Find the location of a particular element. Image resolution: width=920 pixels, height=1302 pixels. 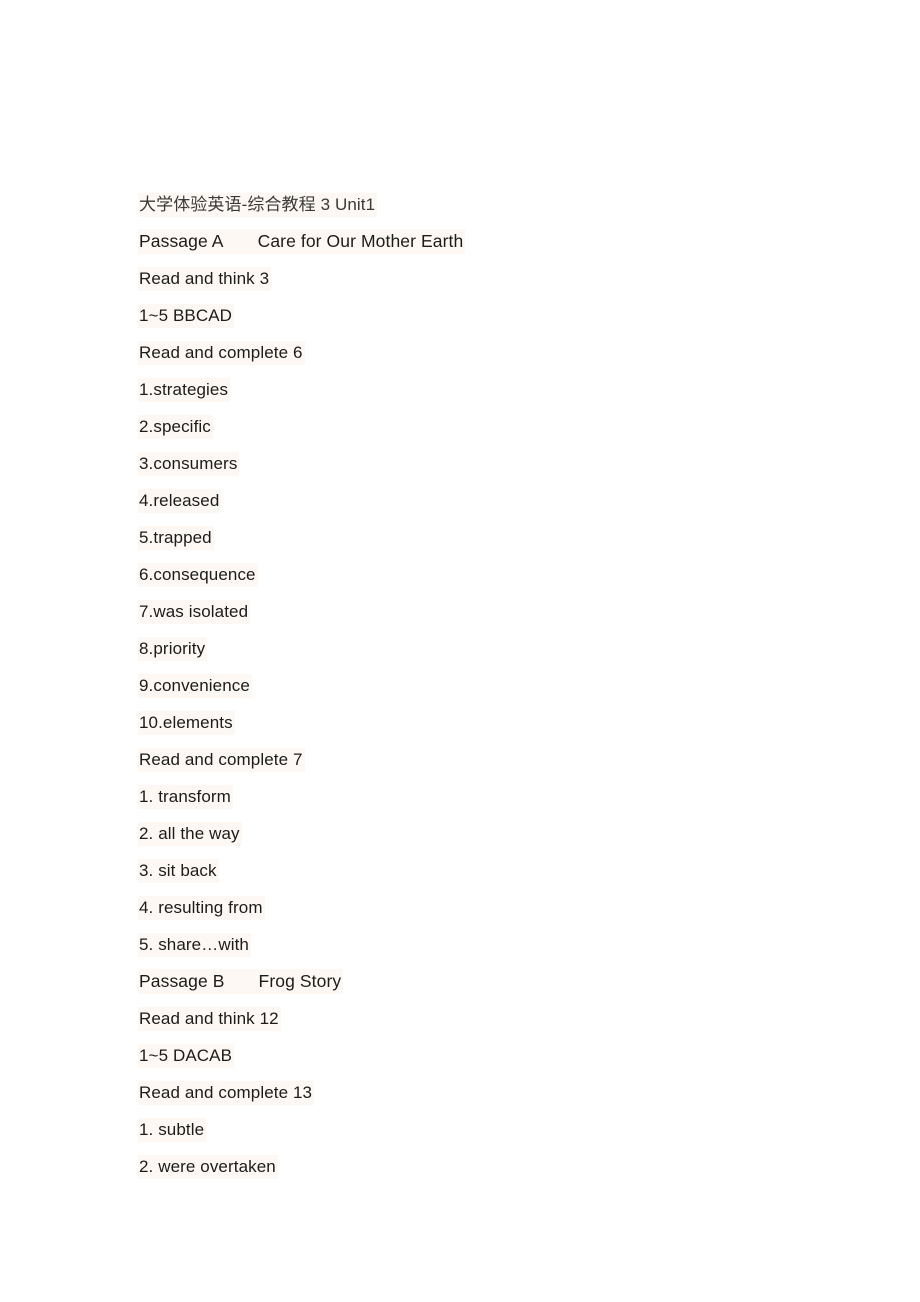

document-line: 8.priority is located at coordinates (488, 648).